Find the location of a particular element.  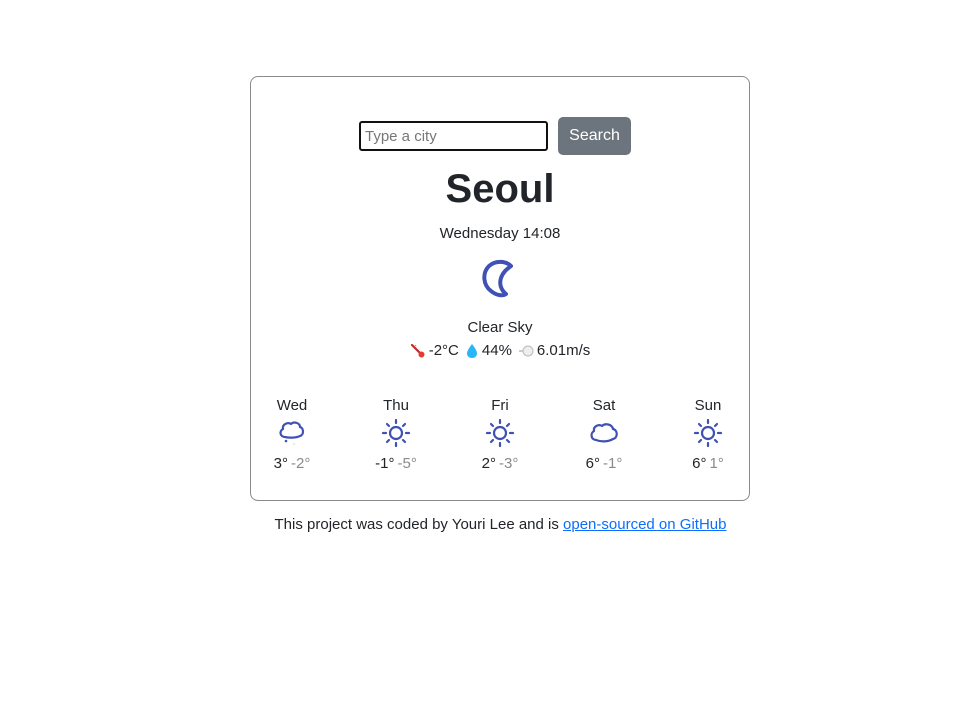

forecast-max-temp: 2° is located at coordinates (488, 463).